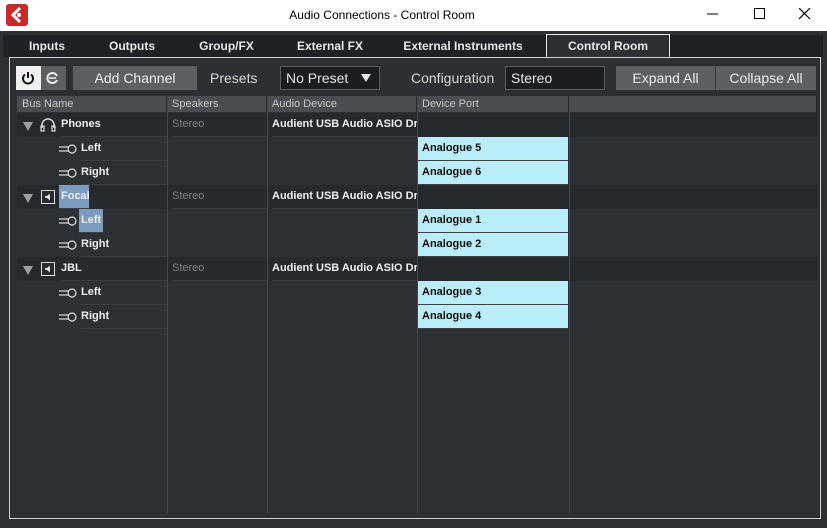 The width and height of the screenshot is (827, 528). What do you see at coordinates (493, 293) in the screenshot?
I see `device-port-cell: Analogue 3` at bounding box center [493, 293].